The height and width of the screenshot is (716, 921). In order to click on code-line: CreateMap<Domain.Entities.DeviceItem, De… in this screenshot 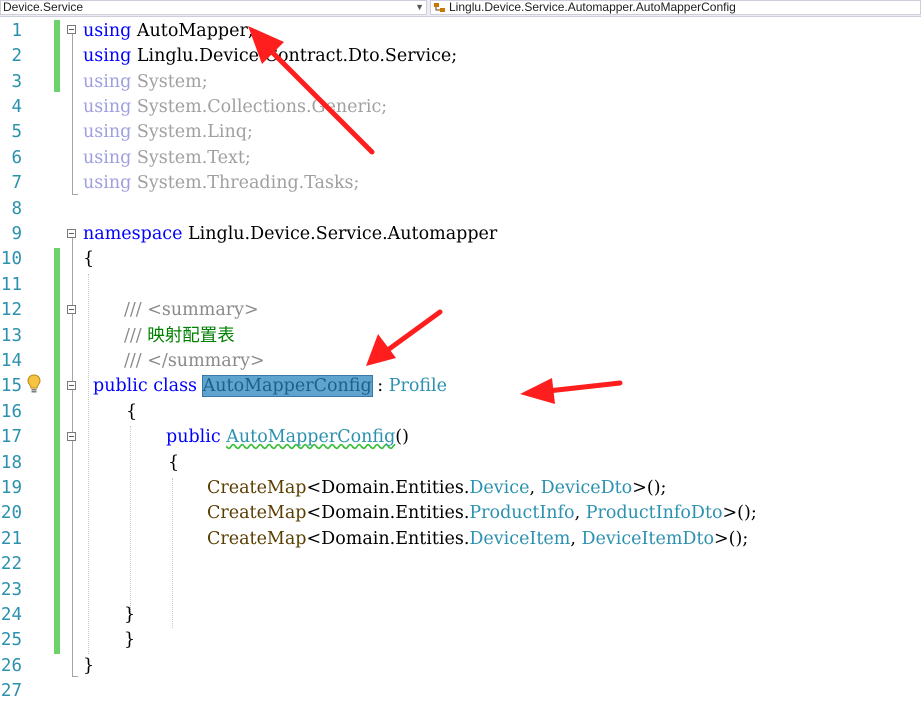, I will do `click(477, 539)`.